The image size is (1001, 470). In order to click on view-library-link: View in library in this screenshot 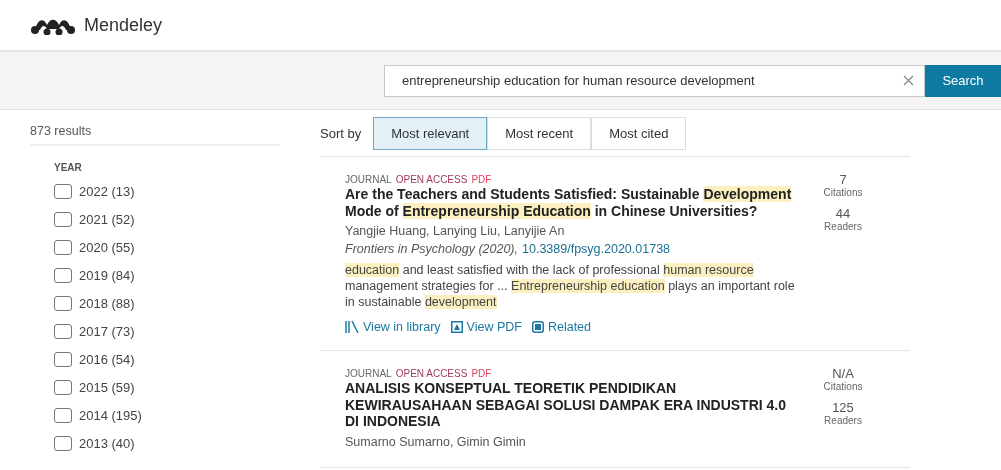, I will do `click(393, 327)`.